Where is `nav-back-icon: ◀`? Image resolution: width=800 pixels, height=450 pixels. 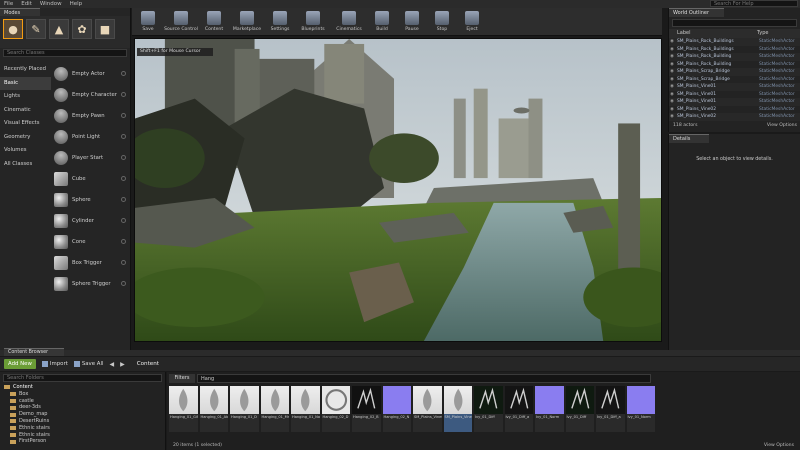
nav-back-icon: ◀ is located at coordinates (111, 364).